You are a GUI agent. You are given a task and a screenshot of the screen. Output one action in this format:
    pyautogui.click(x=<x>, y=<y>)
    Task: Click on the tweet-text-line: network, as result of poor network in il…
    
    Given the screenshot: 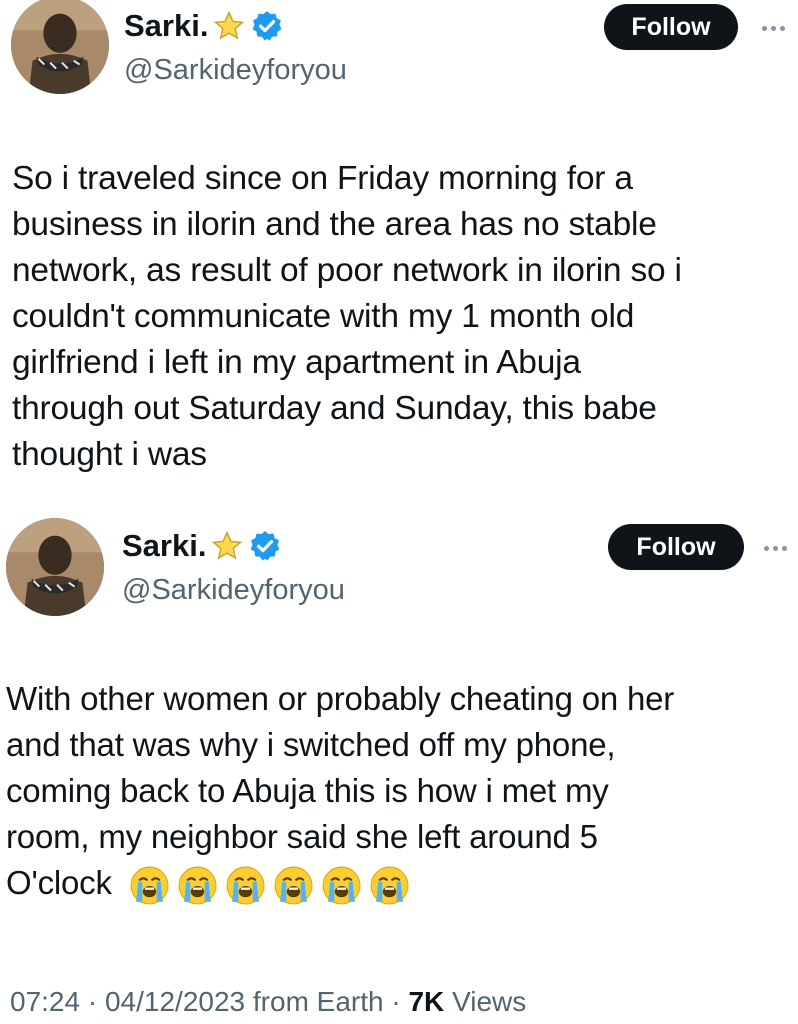 What is the action you would take?
    pyautogui.click(x=347, y=270)
    